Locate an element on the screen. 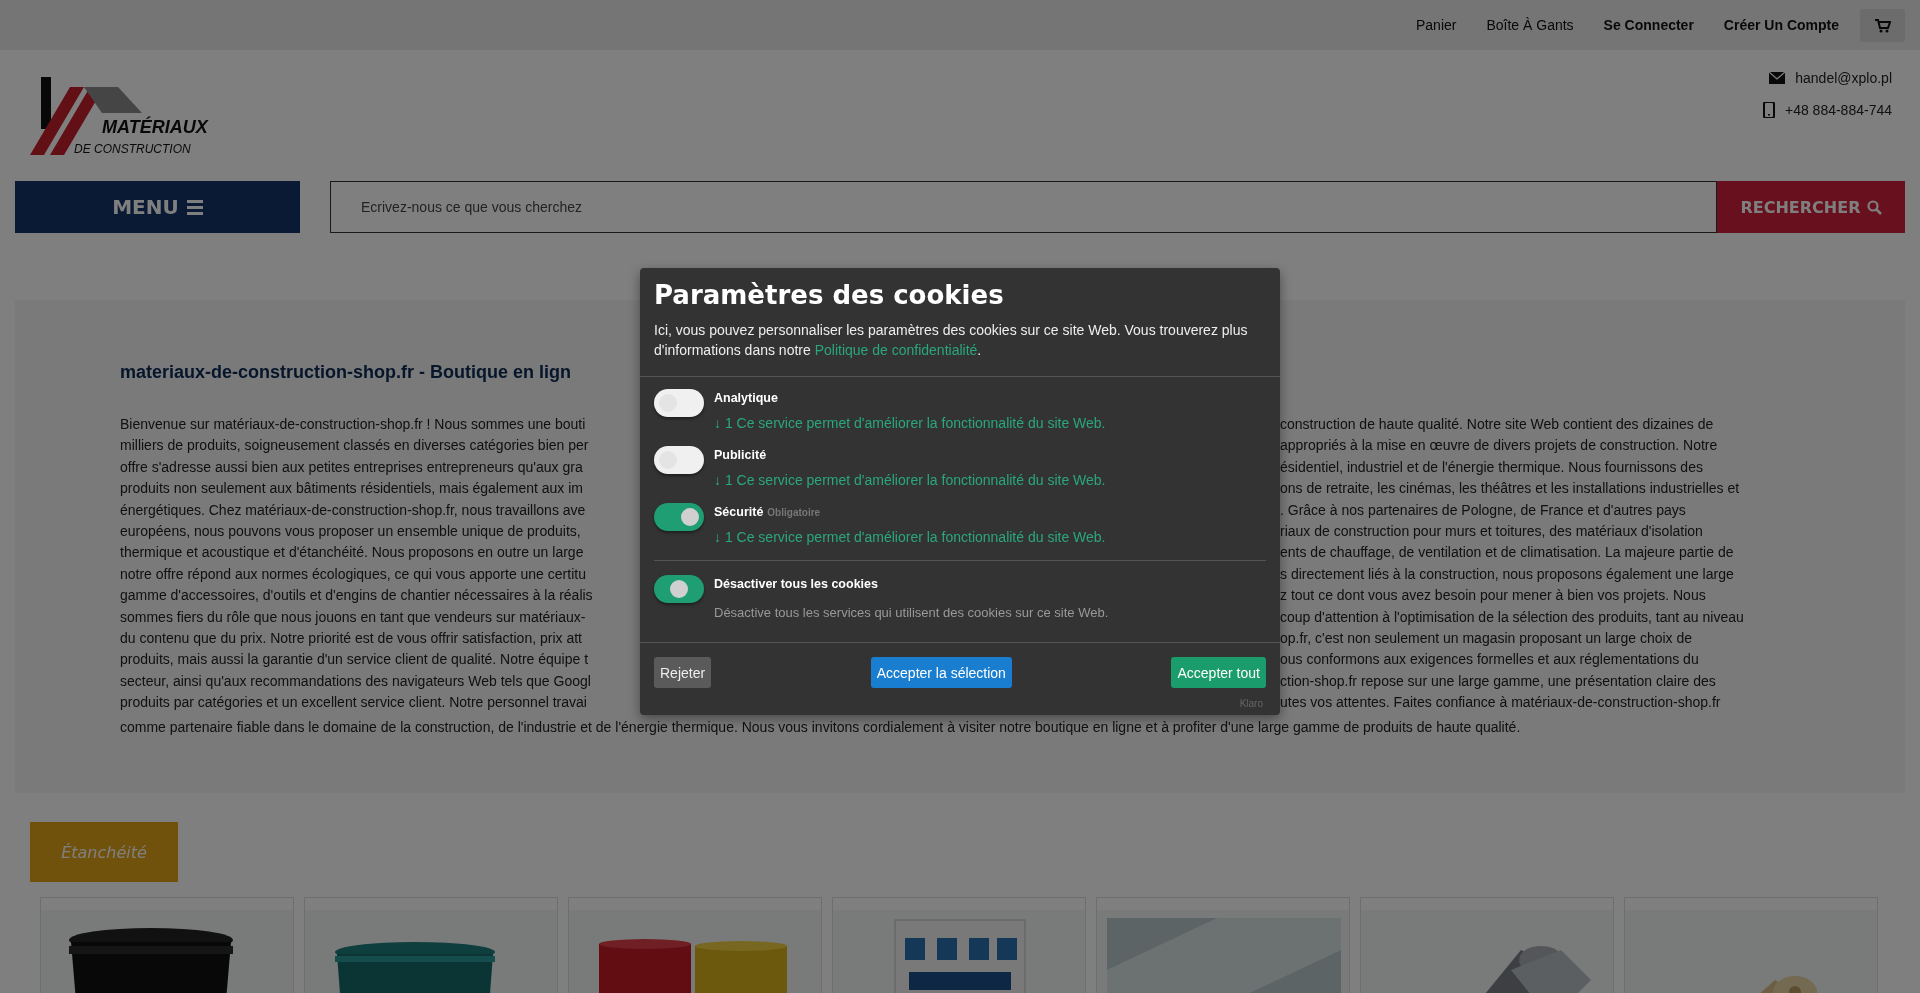  toggle-all-label: Désactiver tous les cookies is located at coordinates (796, 584).